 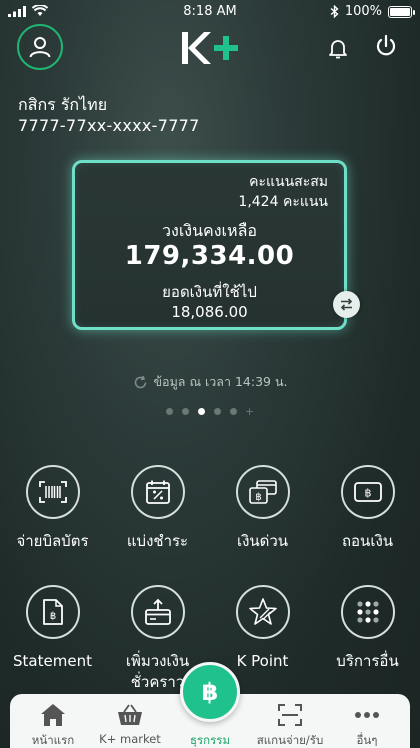 I want to click on menu-label: ถอนเงิน, so click(x=367, y=541).